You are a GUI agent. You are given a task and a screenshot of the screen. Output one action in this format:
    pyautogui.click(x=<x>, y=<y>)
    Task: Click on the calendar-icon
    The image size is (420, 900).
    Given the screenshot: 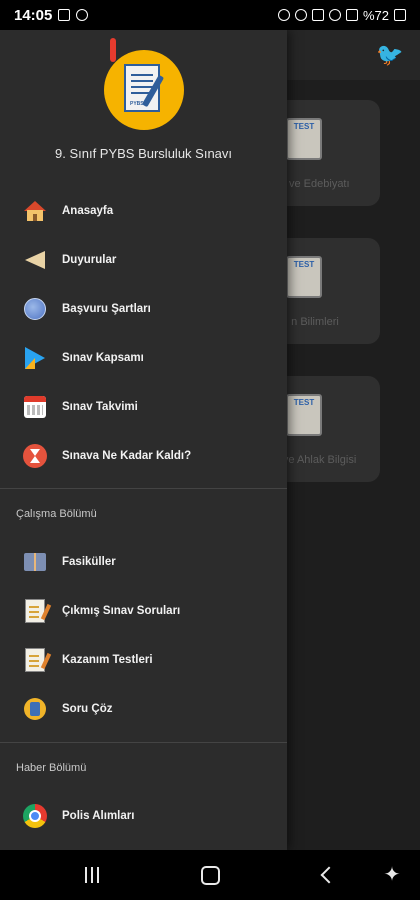 What is the action you would take?
    pyautogui.click(x=35, y=407)
    